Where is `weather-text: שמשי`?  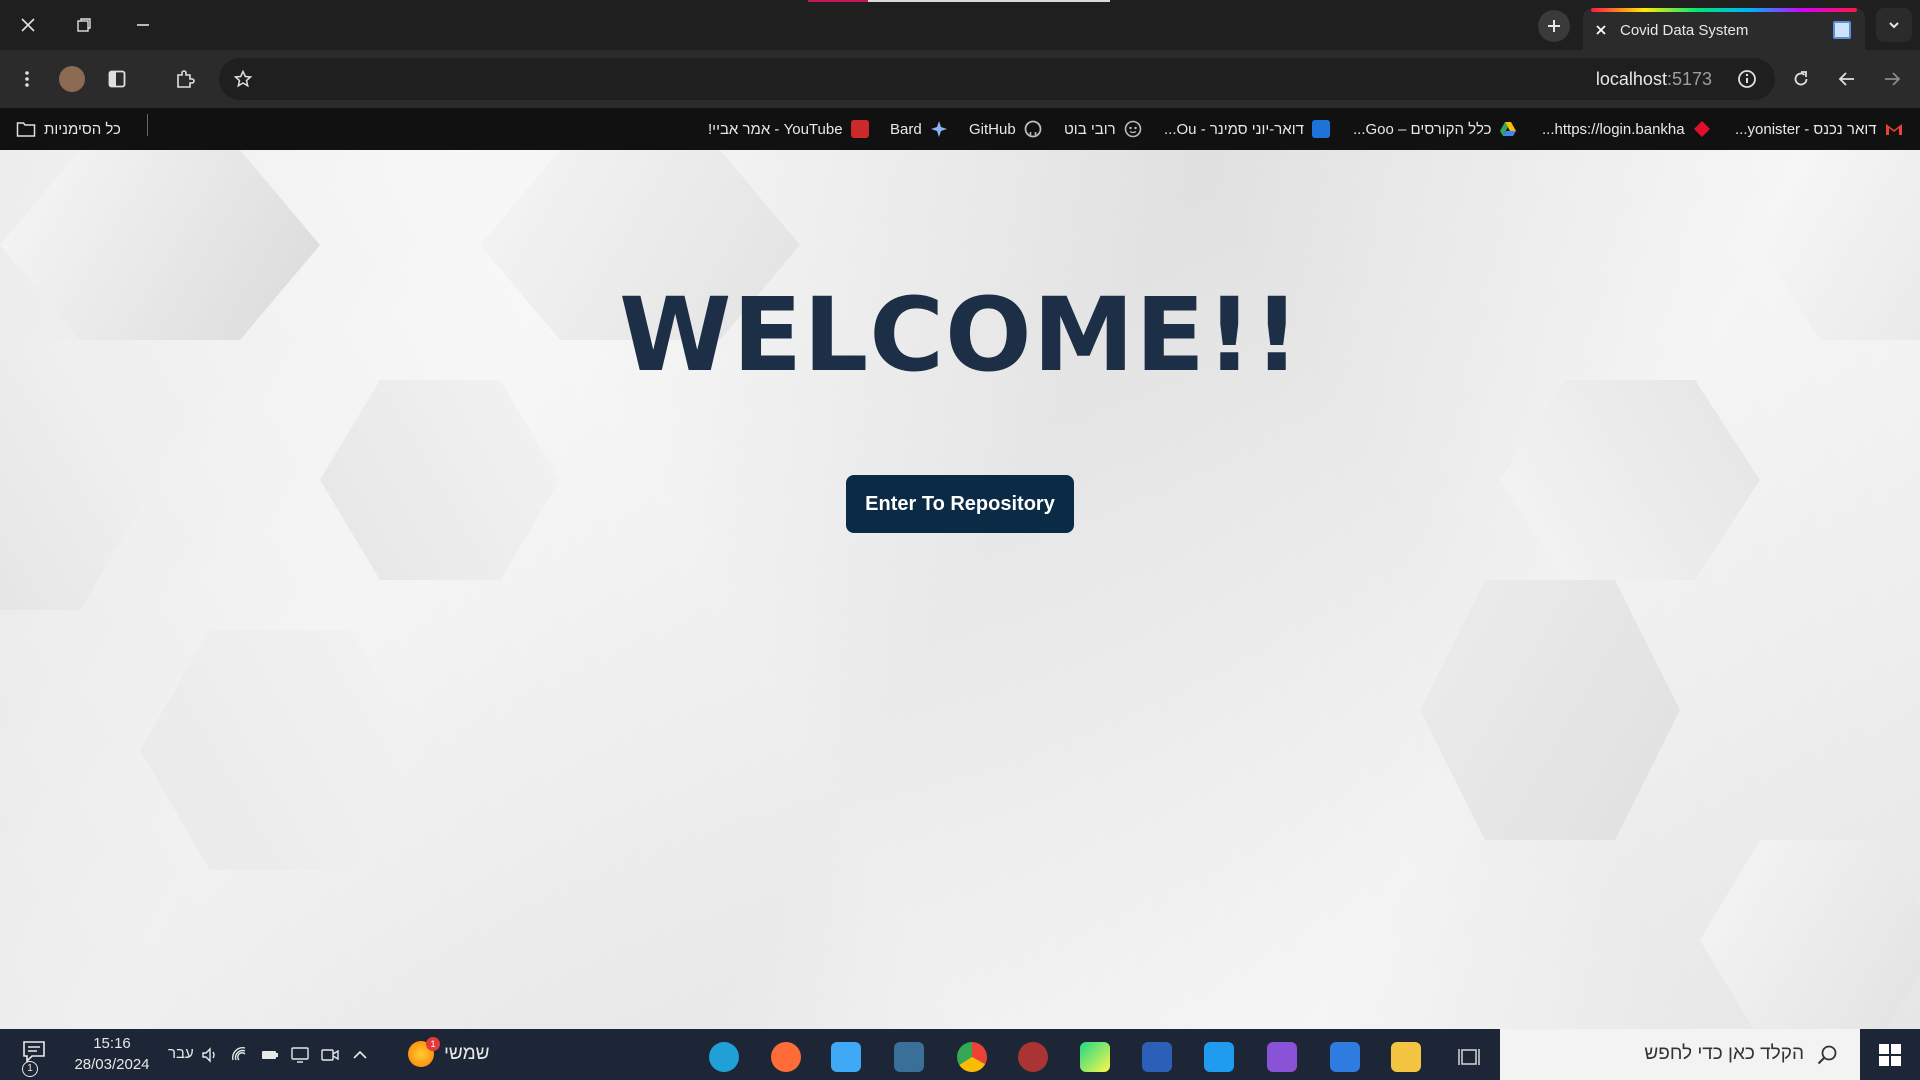
weather-text: שמשי is located at coordinates (467, 1053).